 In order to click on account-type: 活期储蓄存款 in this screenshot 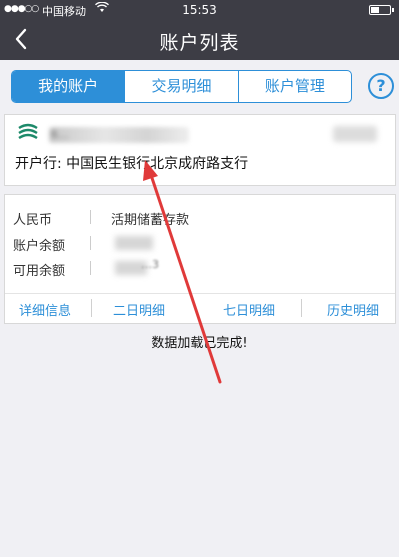, I will do `click(150, 220)`.